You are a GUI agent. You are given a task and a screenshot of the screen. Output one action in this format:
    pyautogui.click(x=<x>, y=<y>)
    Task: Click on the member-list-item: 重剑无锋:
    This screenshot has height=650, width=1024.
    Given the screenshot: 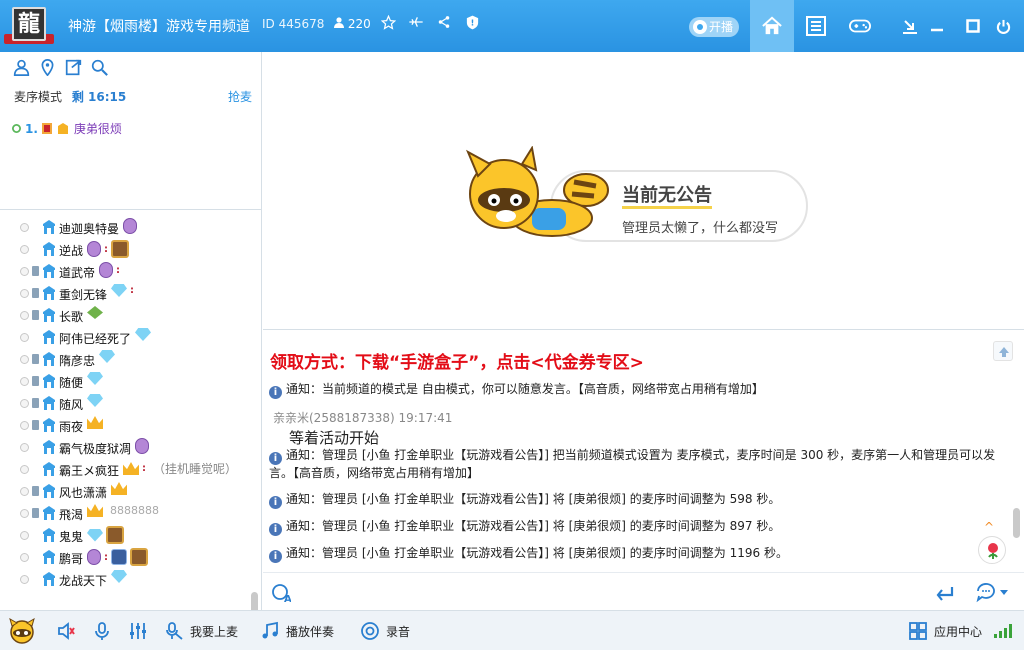 What is the action you would take?
    pyautogui.click(x=124, y=293)
    